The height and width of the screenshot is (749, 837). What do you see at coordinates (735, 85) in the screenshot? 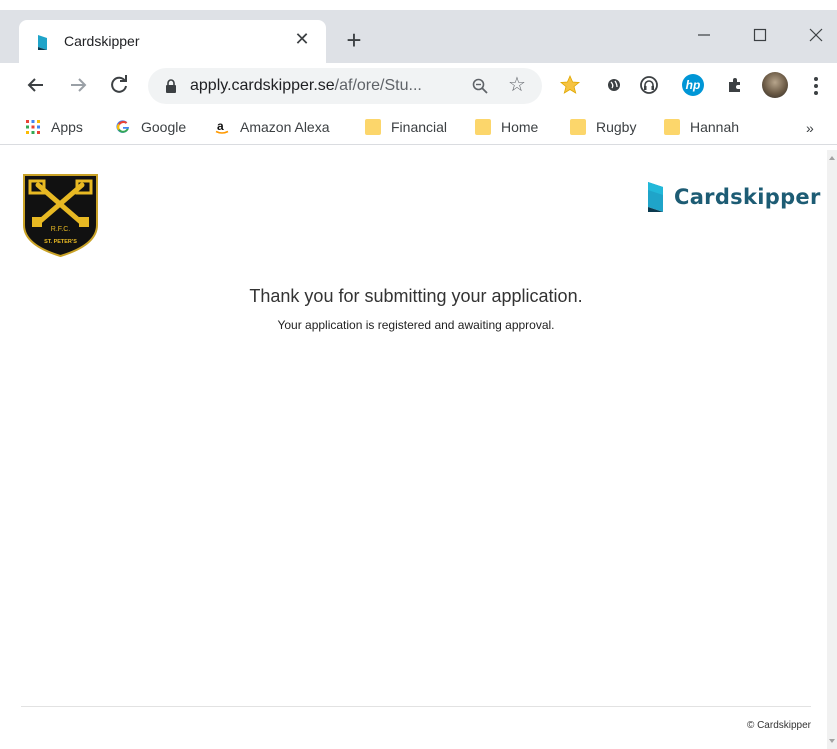
I see `extensions-puzzle-icon` at bounding box center [735, 85].